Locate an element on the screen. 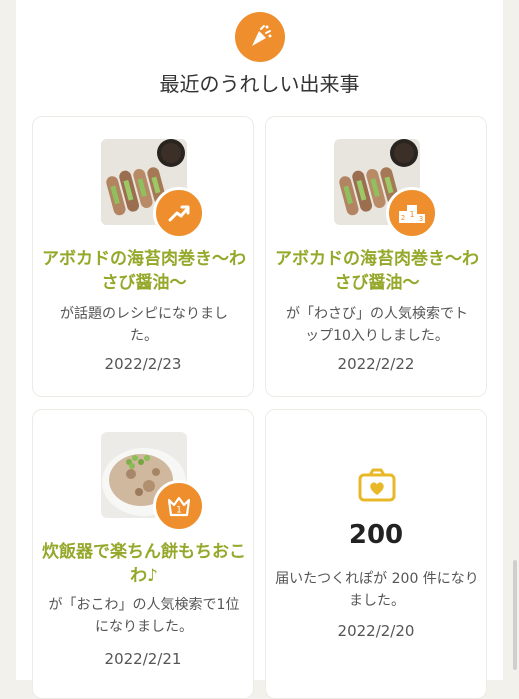  event-description: 届いたつくれぽが 200 件になりました。 is located at coordinates (377, 590).